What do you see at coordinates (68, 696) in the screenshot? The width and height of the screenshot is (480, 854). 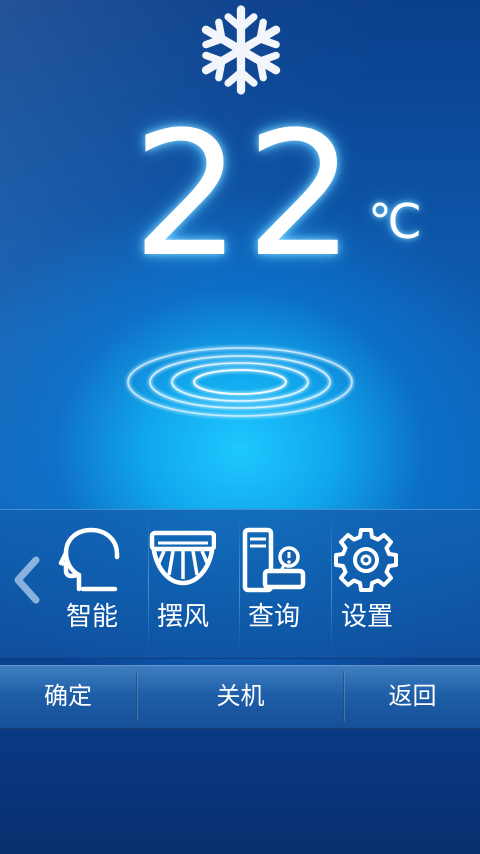 I see `confirm-button: 确定` at bounding box center [68, 696].